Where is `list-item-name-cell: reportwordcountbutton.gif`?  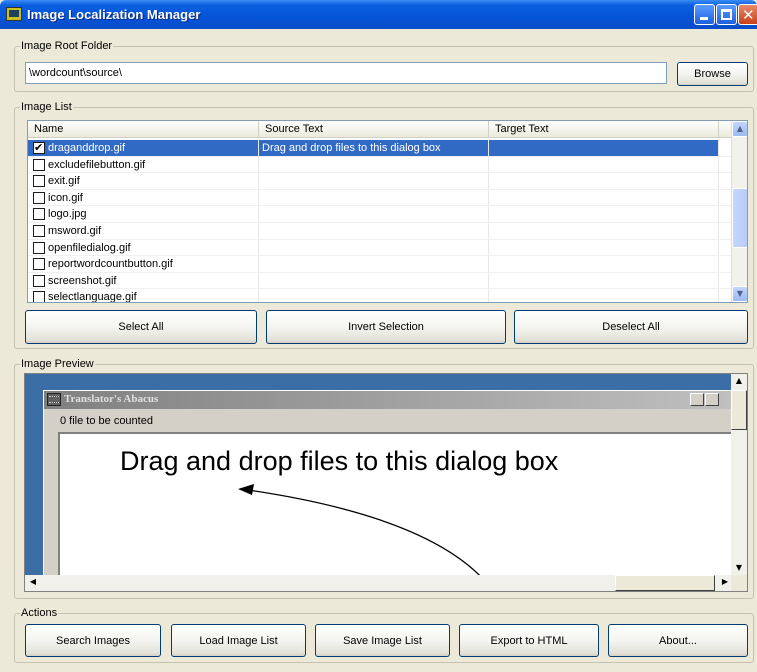
list-item-name-cell: reportwordcountbutton.gif is located at coordinates (143, 264).